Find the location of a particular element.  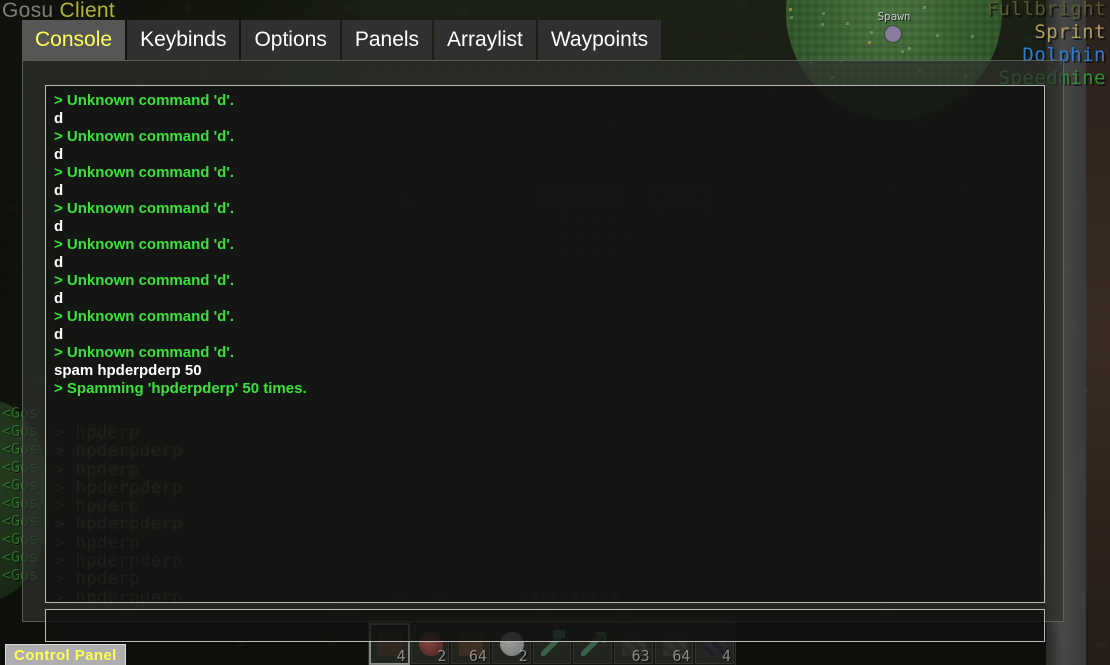

tab-label: Waypoints is located at coordinates (599, 39).